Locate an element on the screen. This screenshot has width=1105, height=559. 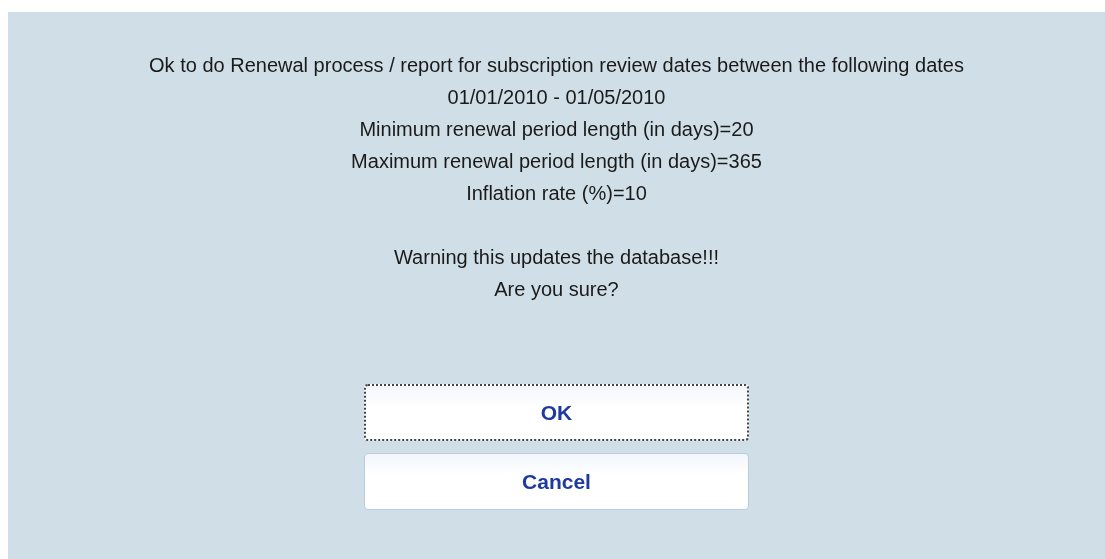
cancel-button: Cancel is located at coordinates (556, 481).